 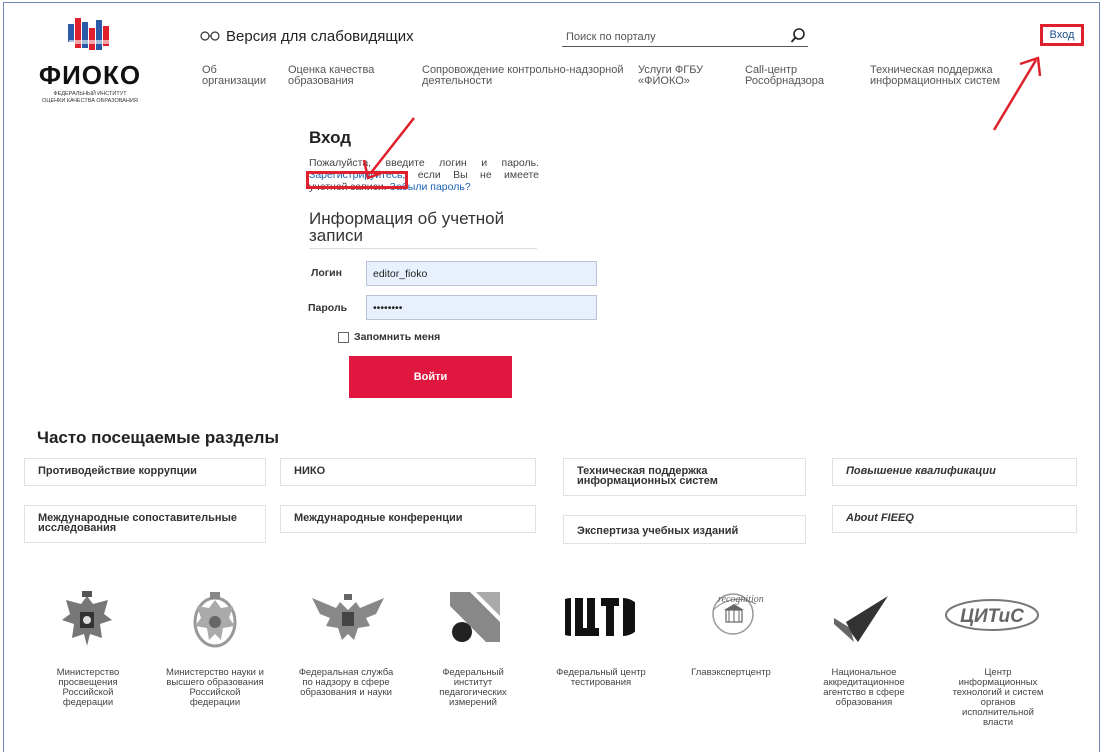 I want to click on citis-logo-icon: ЦИТиС, so click(x=992, y=617).